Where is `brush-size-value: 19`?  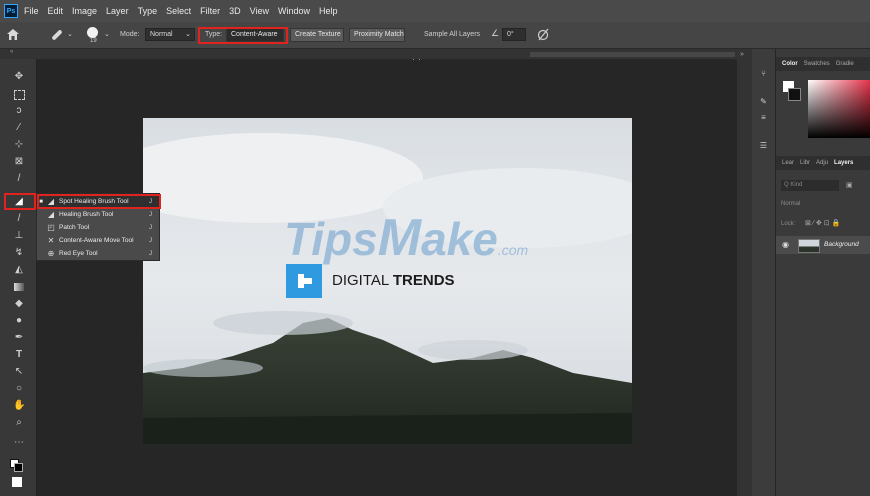
brush-size-value: 19 is located at coordinates (93, 41).